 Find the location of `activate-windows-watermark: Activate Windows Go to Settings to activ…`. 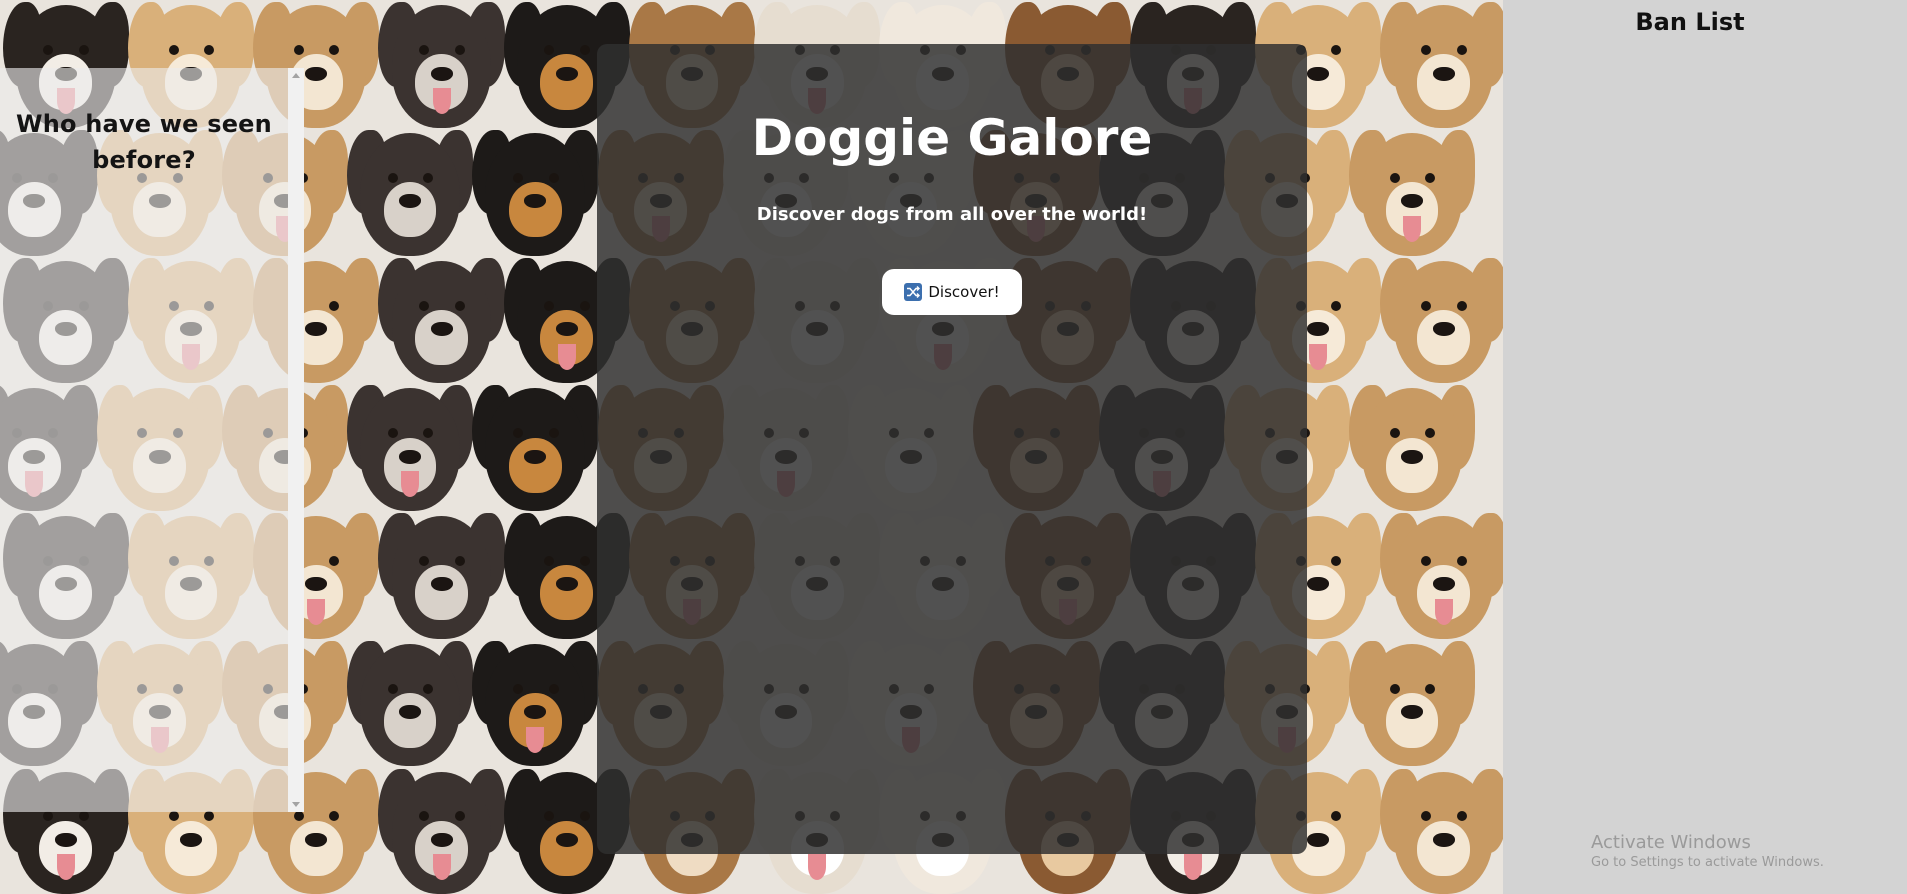

activate-windows-watermark: Activate Windows Go to Settings to activ… is located at coordinates (1707, 852).